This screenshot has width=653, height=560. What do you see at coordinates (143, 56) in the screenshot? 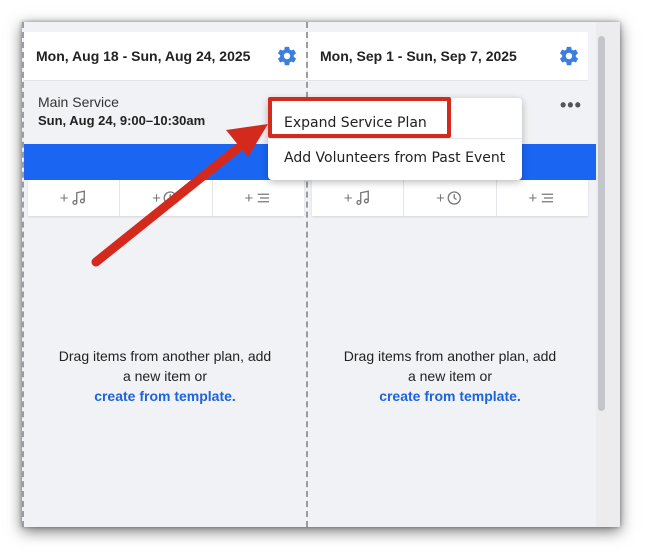
I see `week-title: Mon, Aug 18 - Sun, Aug 24, 2025` at bounding box center [143, 56].